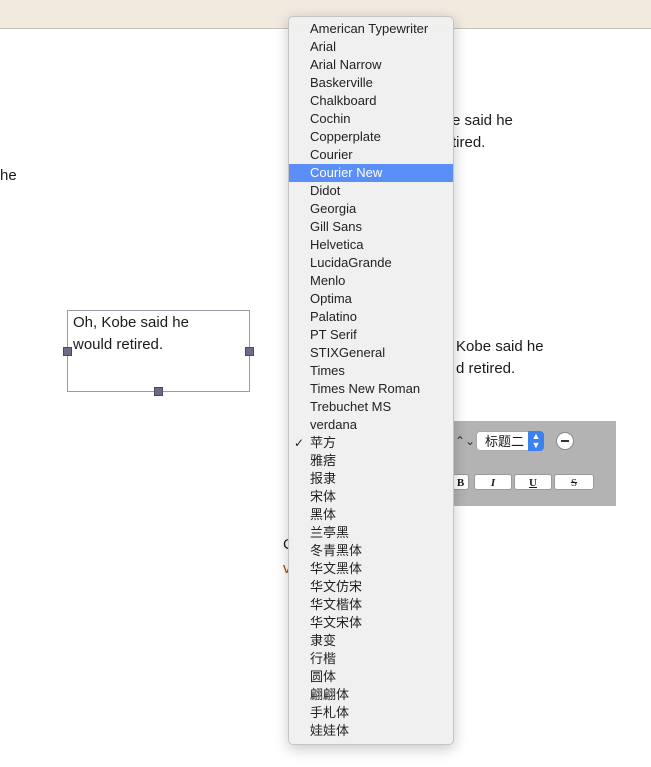 The height and width of the screenshot is (767, 651). What do you see at coordinates (493, 482) in the screenshot?
I see `italic-button: I` at bounding box center [493, 482].